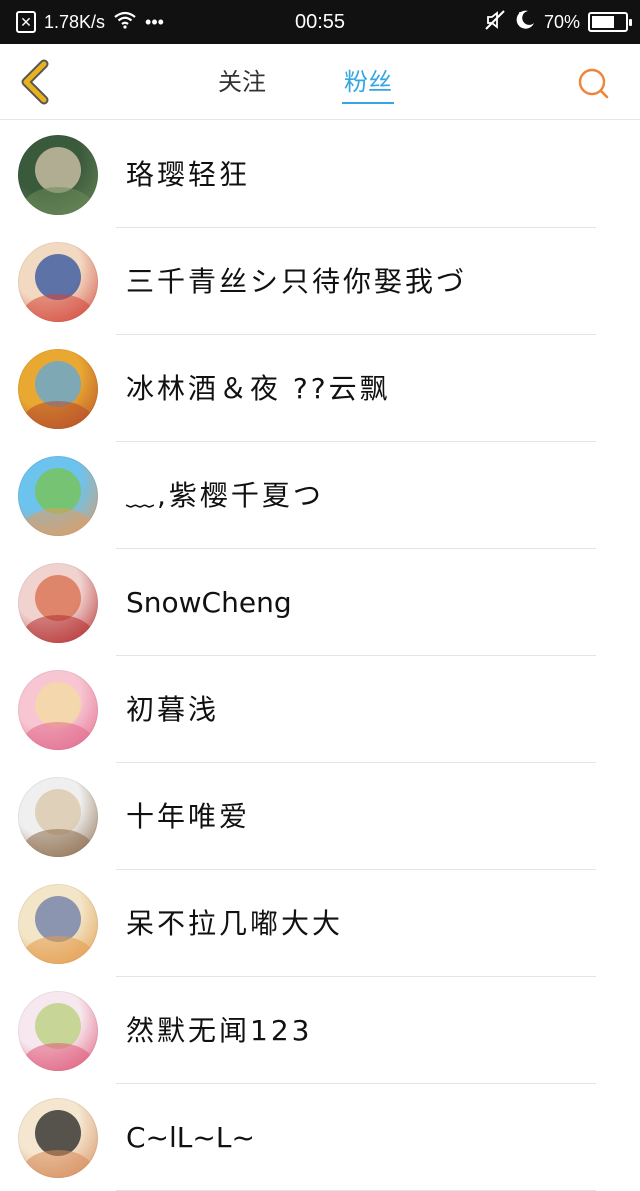  Describe the element at coordinates (242, 82) in the screenshot. I see `tab-following: 关注` at that location.